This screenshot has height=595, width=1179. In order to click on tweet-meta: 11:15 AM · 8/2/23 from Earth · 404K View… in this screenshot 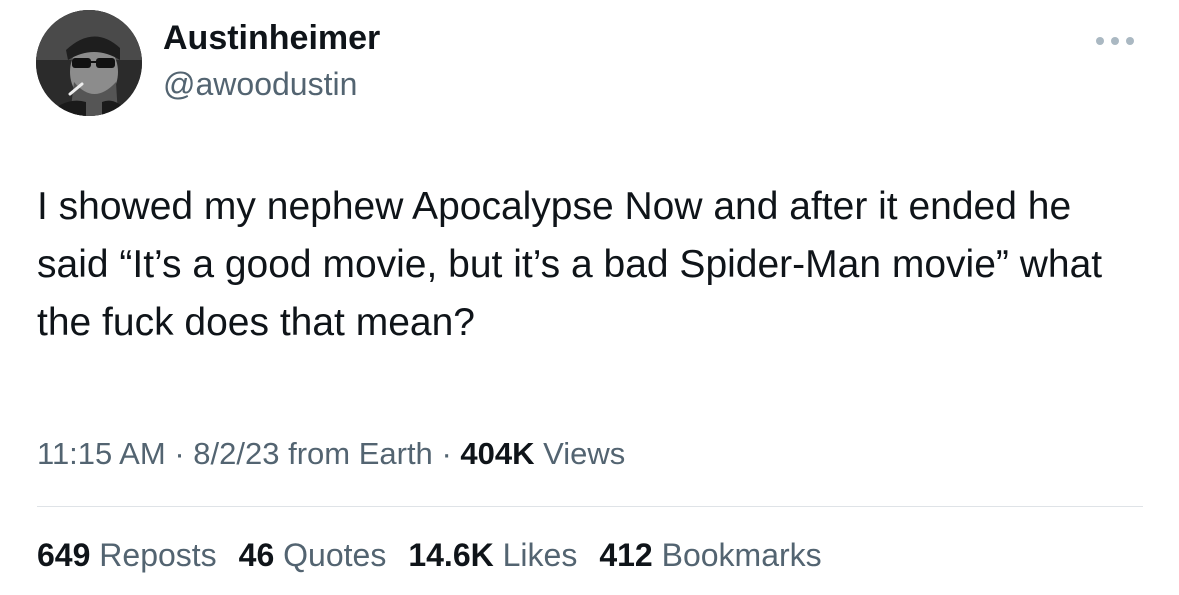, I will do `click(331, 454)`.